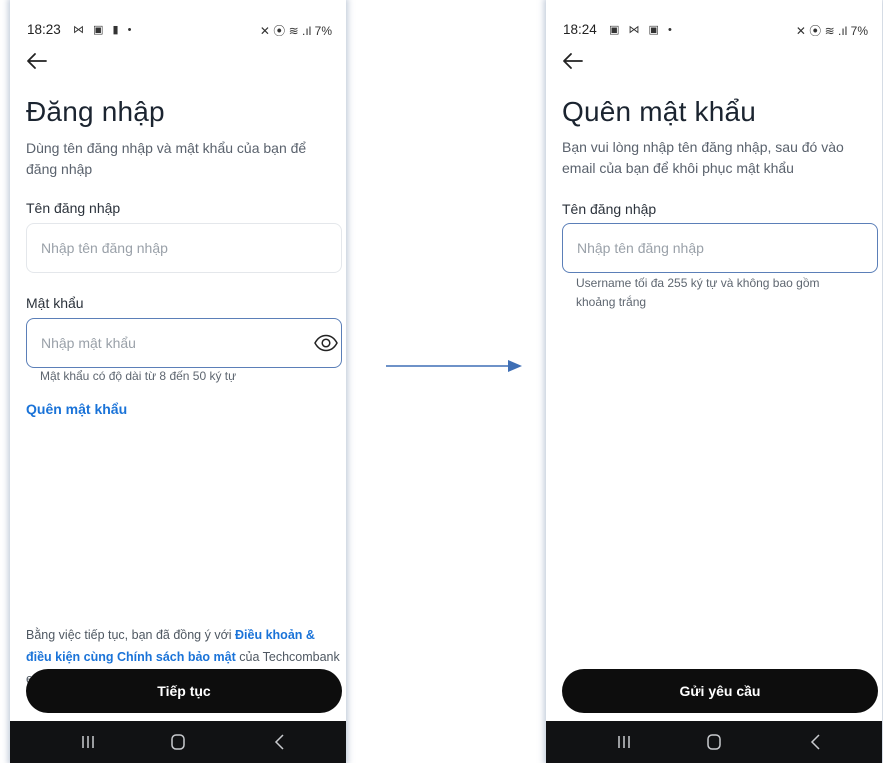  Describe the element at coordinates (326, 343) in the screenshot. I see `eye-icon` at that location.